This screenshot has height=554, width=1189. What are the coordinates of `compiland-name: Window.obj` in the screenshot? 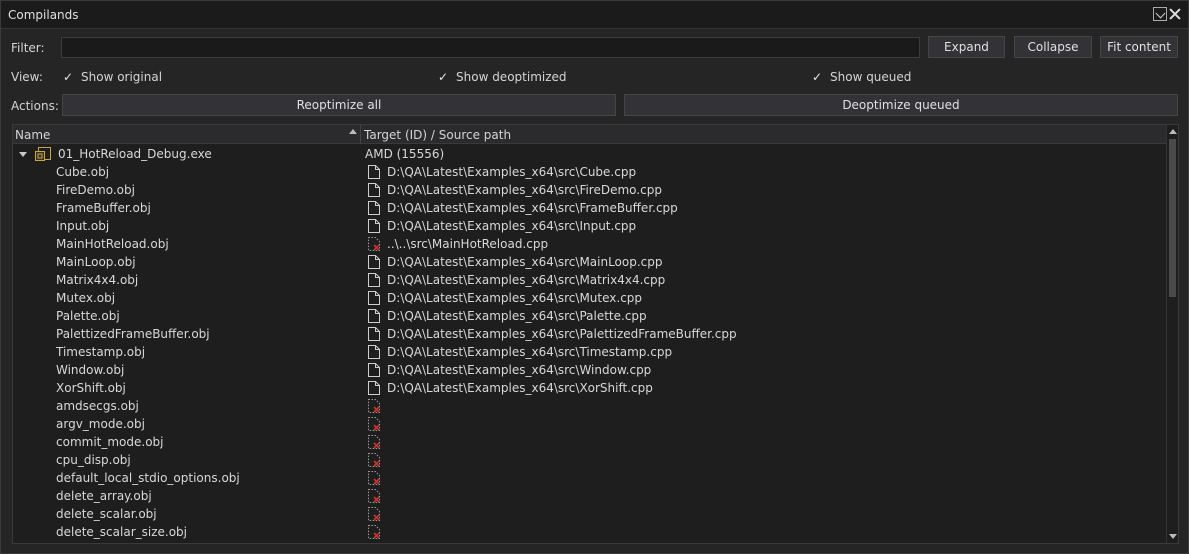 It's located at (90, 370).